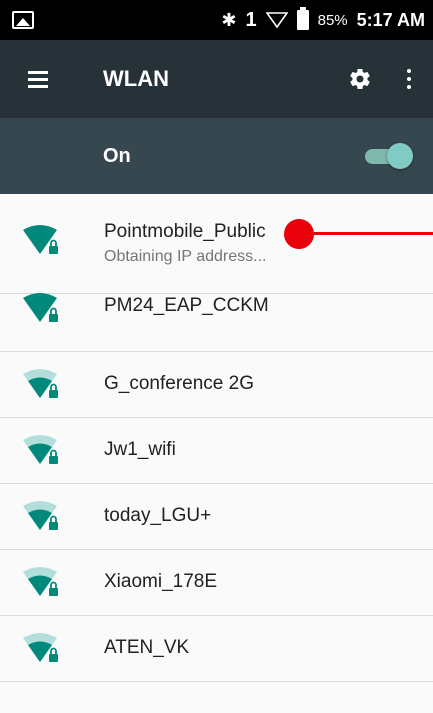 The height and width of the screenshot is (713, 433). Describe the element at coordinates (140, 449) in the screenshot. I see `ssid-label: Jw1_wifi` at that location.